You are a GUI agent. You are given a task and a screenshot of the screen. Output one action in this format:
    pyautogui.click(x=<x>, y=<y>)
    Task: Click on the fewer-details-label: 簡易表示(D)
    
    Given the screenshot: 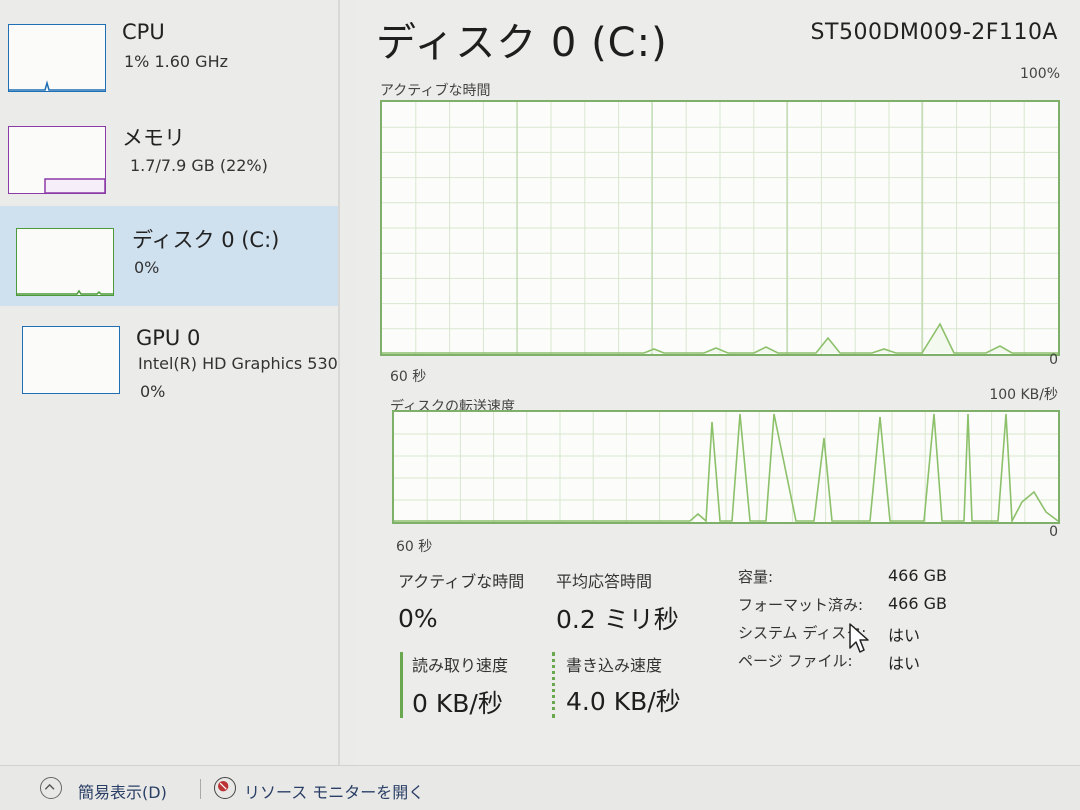 What is the action you would take?
    pyautogui.click(x=122, y=792)
    